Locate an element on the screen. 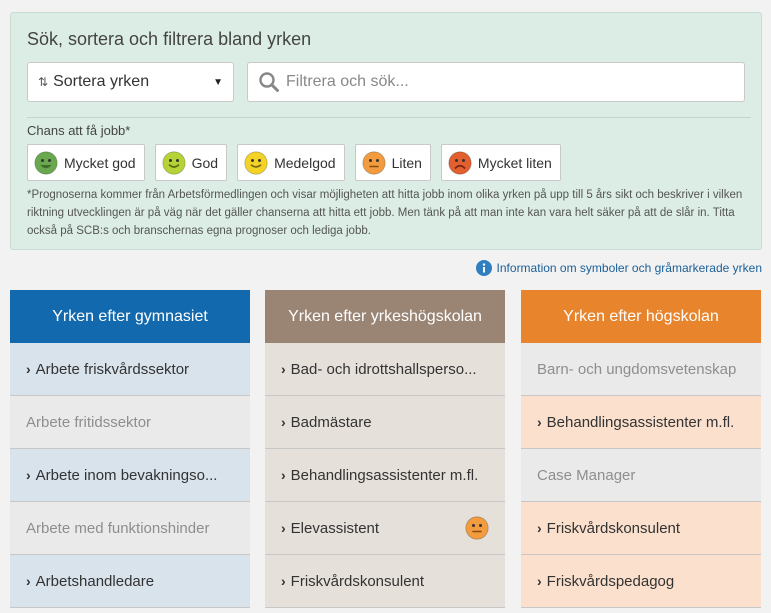 The image size is (771, 613). occupation-label: Elevassistent is located at coordinates (335, 528).